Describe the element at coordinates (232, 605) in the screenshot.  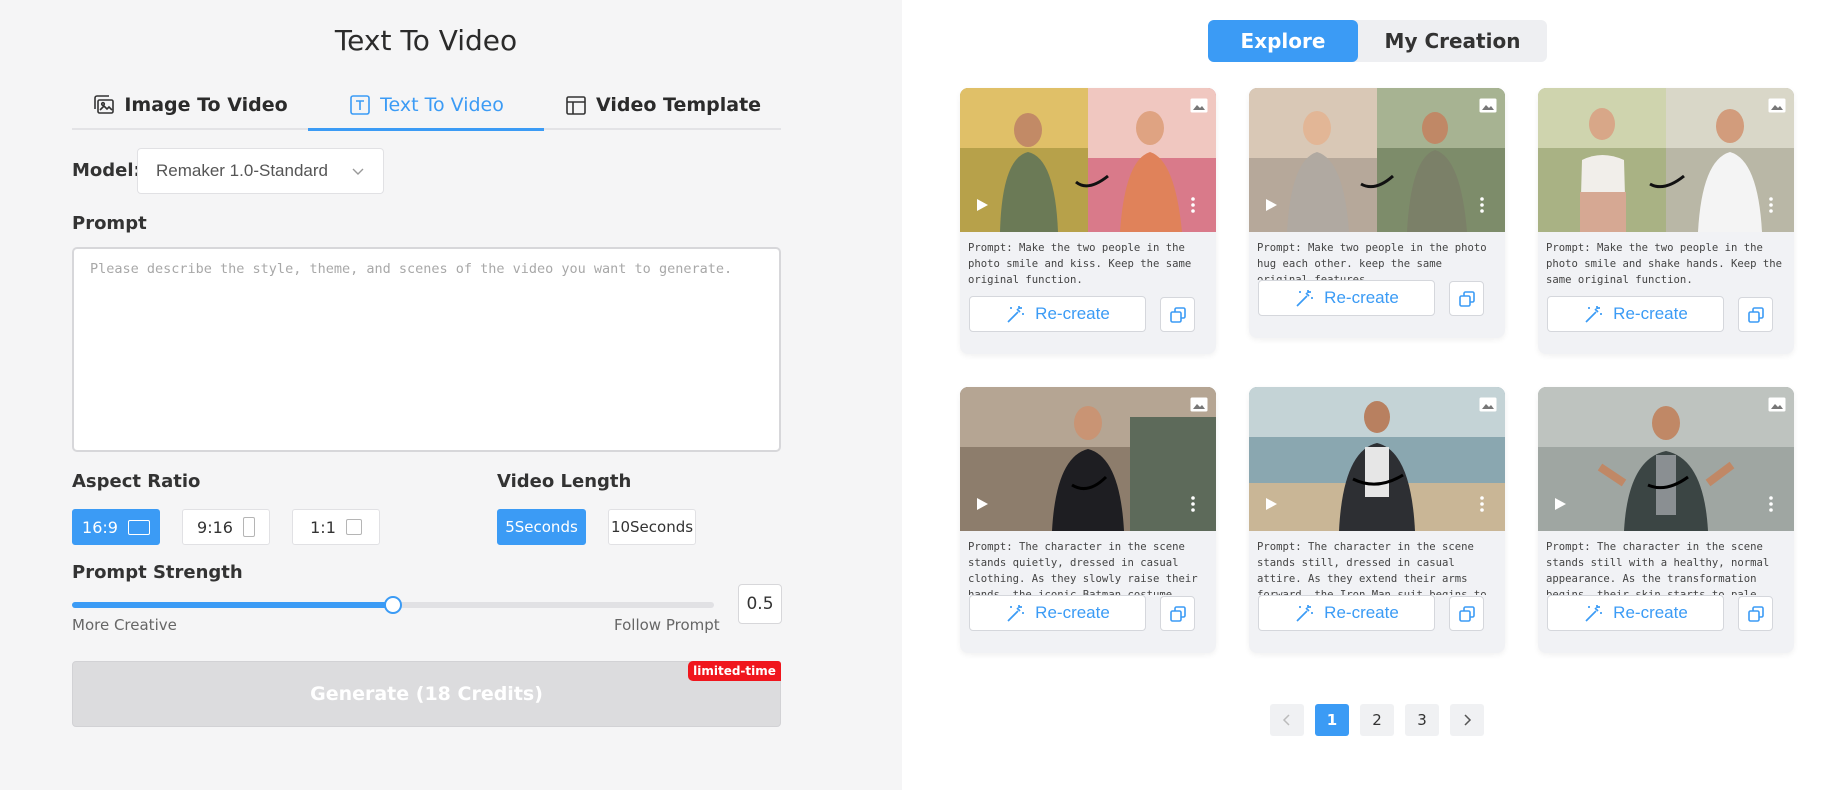
I see `slider-fill` at that location.